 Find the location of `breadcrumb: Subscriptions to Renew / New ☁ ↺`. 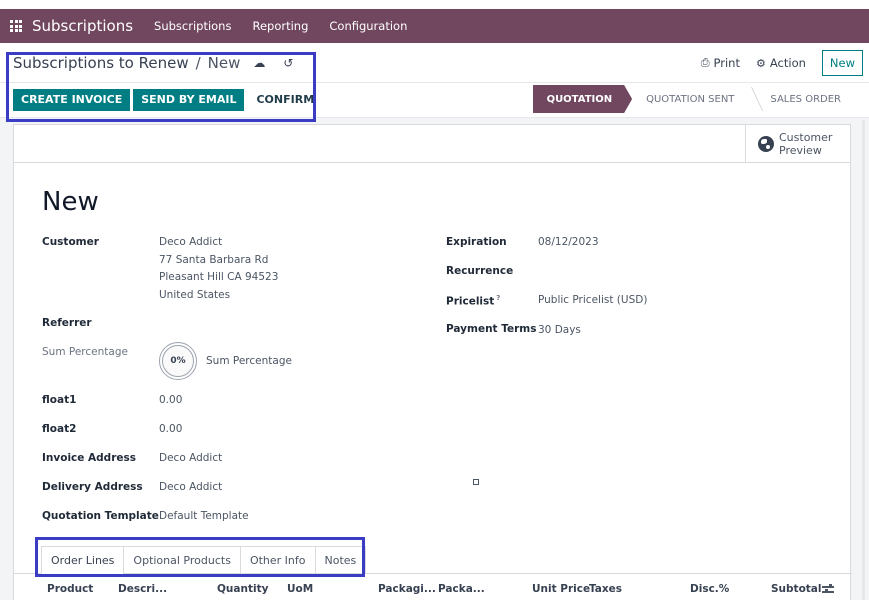

breadcrumb: Subscriptions to Renew / New ☁ ↺ is located at coordinates (153, 63).